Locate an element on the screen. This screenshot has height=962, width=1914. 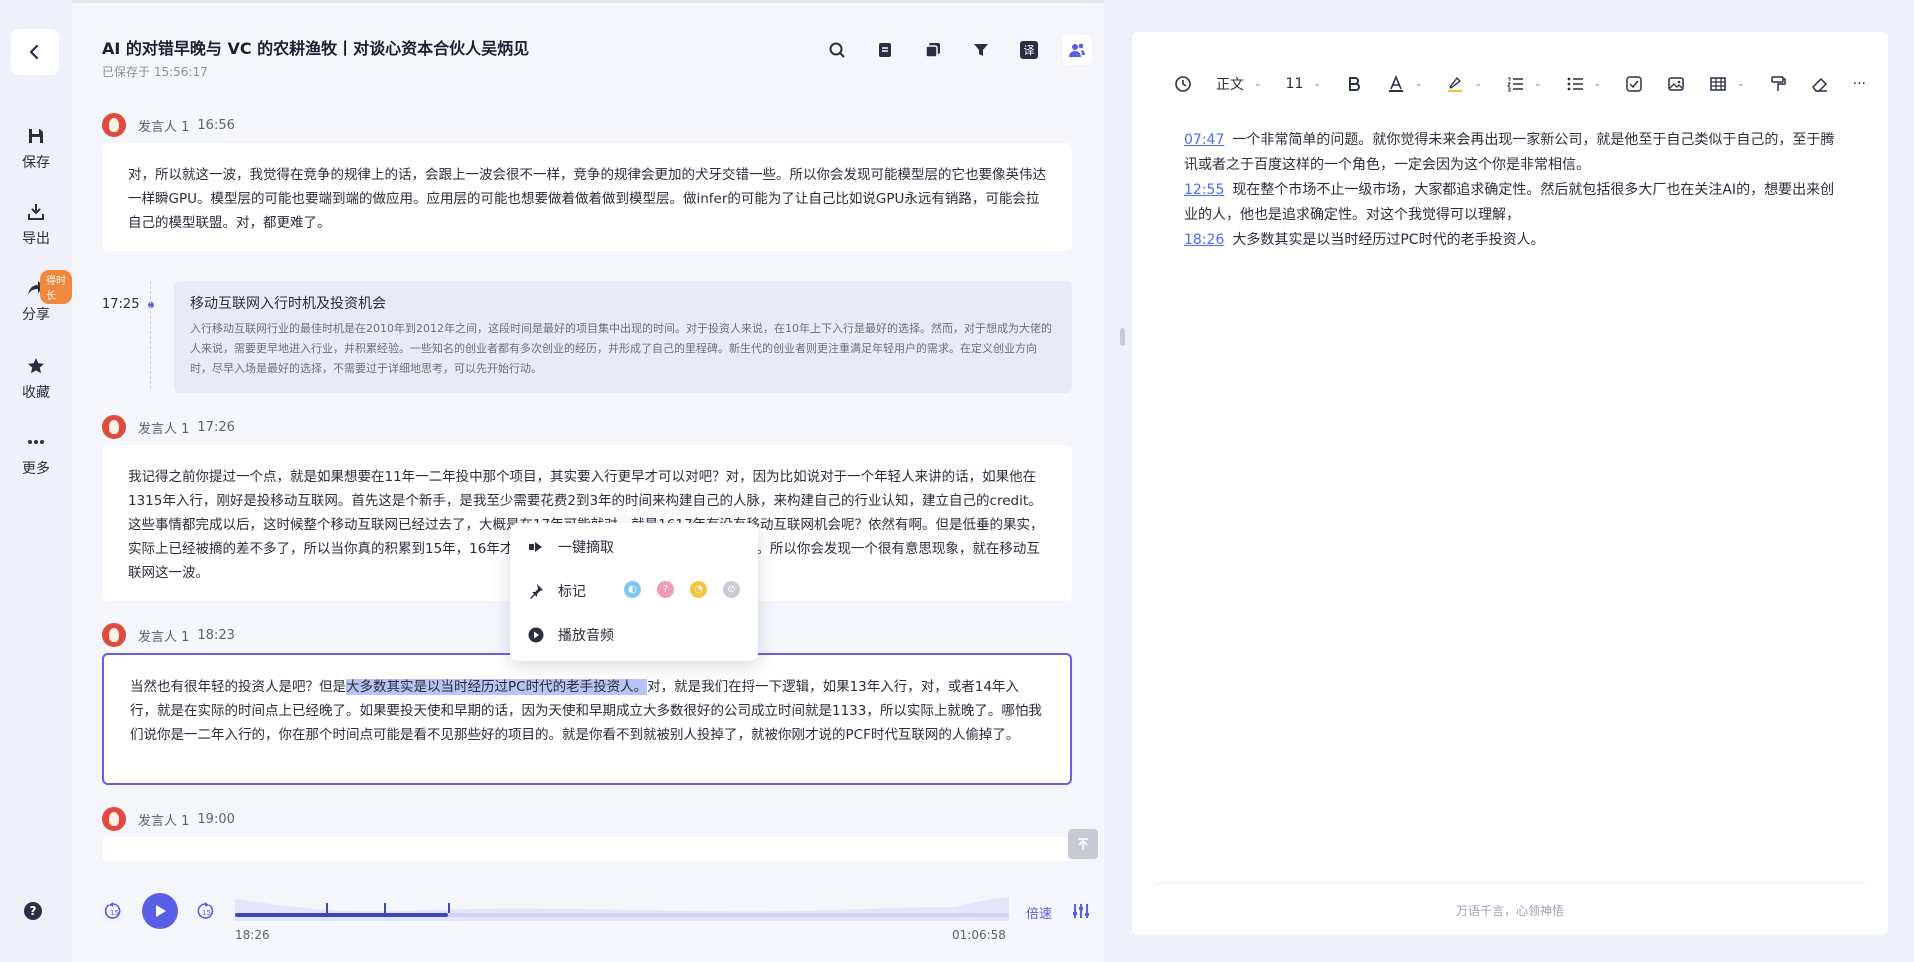
page-title: AI 的对错早晚与 VC 的农耕渔牧丨对谈心资本合伙人吴炳见 is located at coordinates (316, 48).